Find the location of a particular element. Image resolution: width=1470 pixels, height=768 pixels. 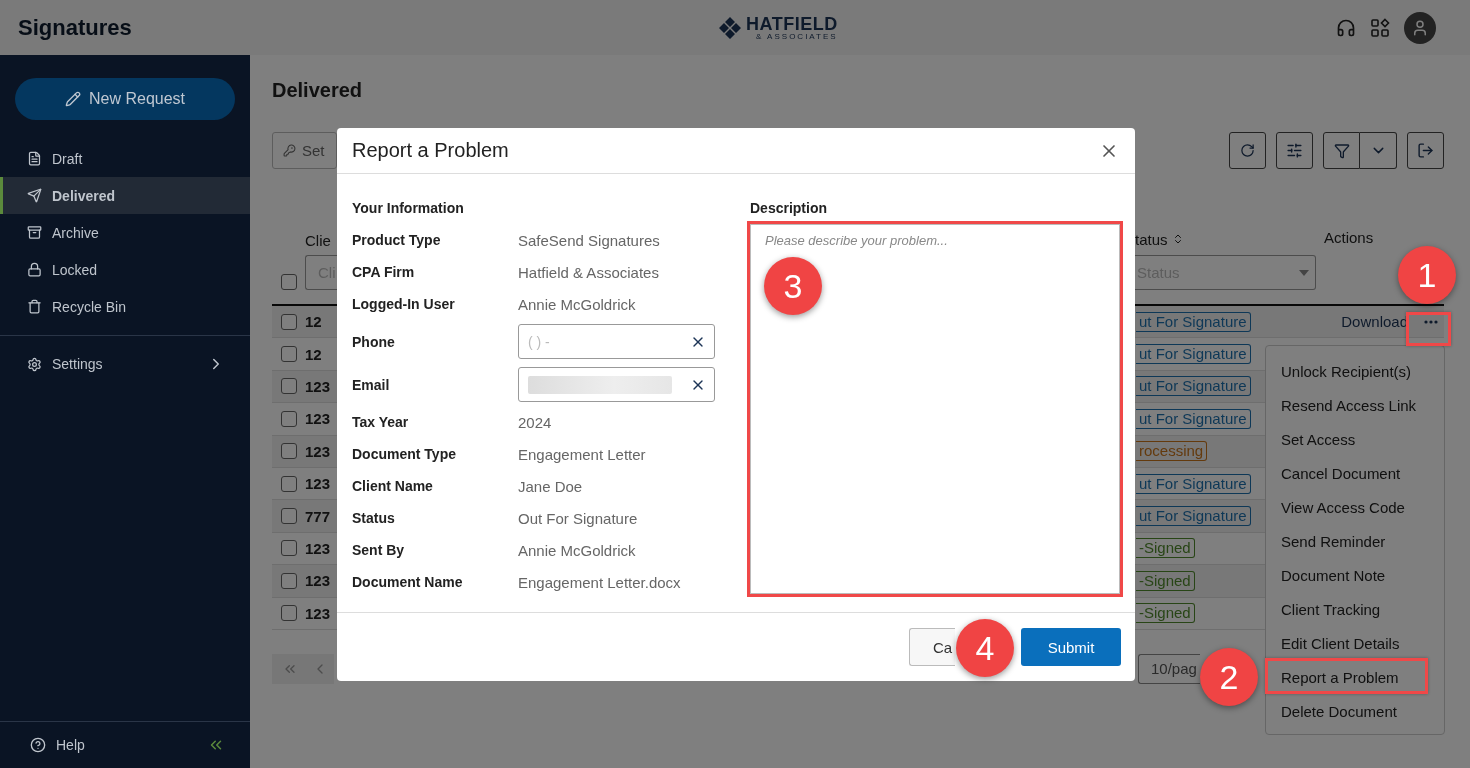

menu-item: Cancel Document is located at coordinates (1355, 473).